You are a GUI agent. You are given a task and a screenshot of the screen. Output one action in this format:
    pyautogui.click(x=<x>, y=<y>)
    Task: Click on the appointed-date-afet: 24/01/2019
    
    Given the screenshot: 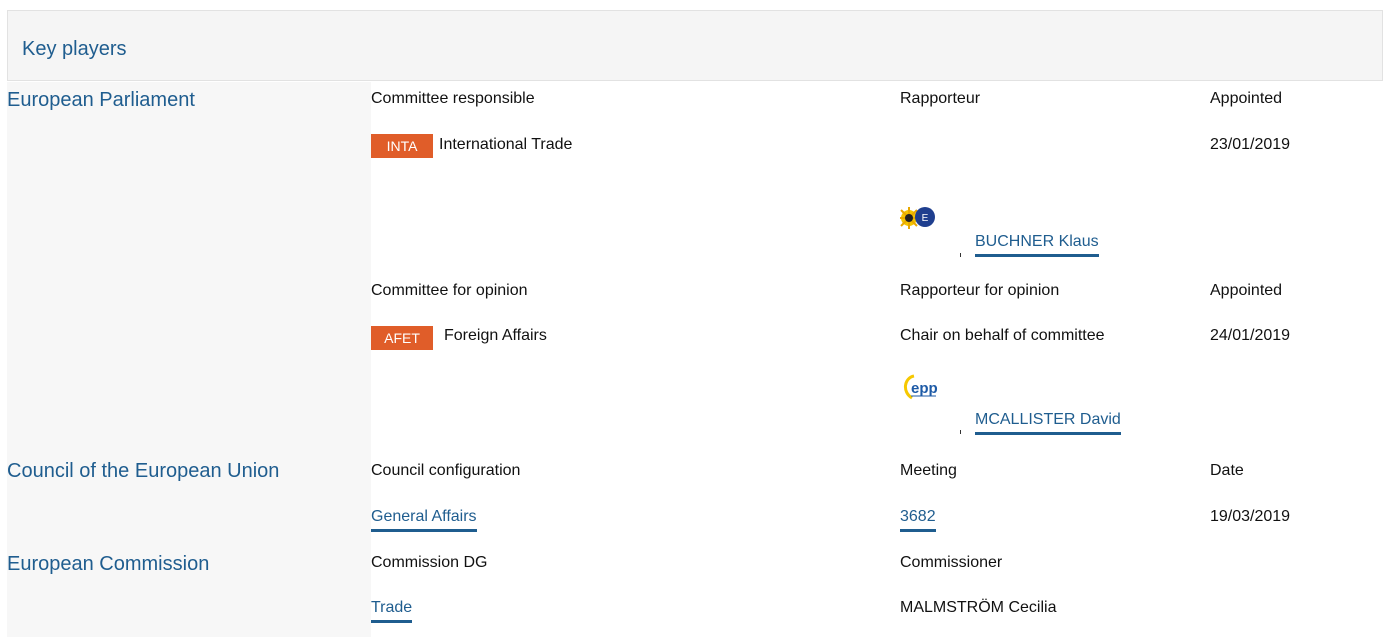 What is the action you would take?
    pyautogui.click(x=1250, y=335)
    